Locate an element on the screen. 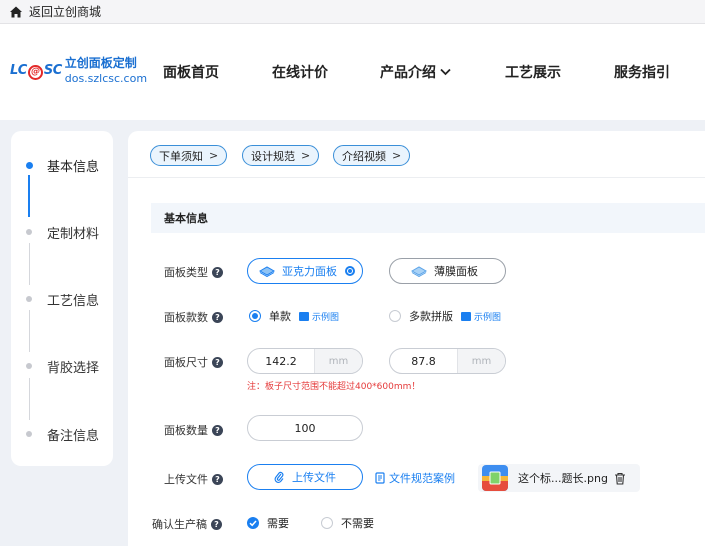  nav-item-pricing: 在线计价 is located at coordinates (300, 72).